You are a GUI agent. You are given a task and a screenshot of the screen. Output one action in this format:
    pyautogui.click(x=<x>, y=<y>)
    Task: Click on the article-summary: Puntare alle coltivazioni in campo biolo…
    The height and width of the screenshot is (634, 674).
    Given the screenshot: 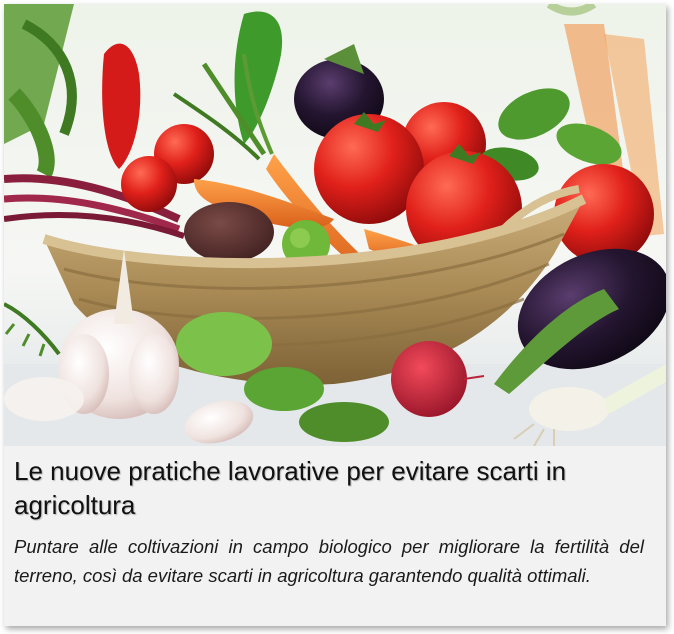 What is the action you would take?
    pyautogui.click(x=329, y=561)
    